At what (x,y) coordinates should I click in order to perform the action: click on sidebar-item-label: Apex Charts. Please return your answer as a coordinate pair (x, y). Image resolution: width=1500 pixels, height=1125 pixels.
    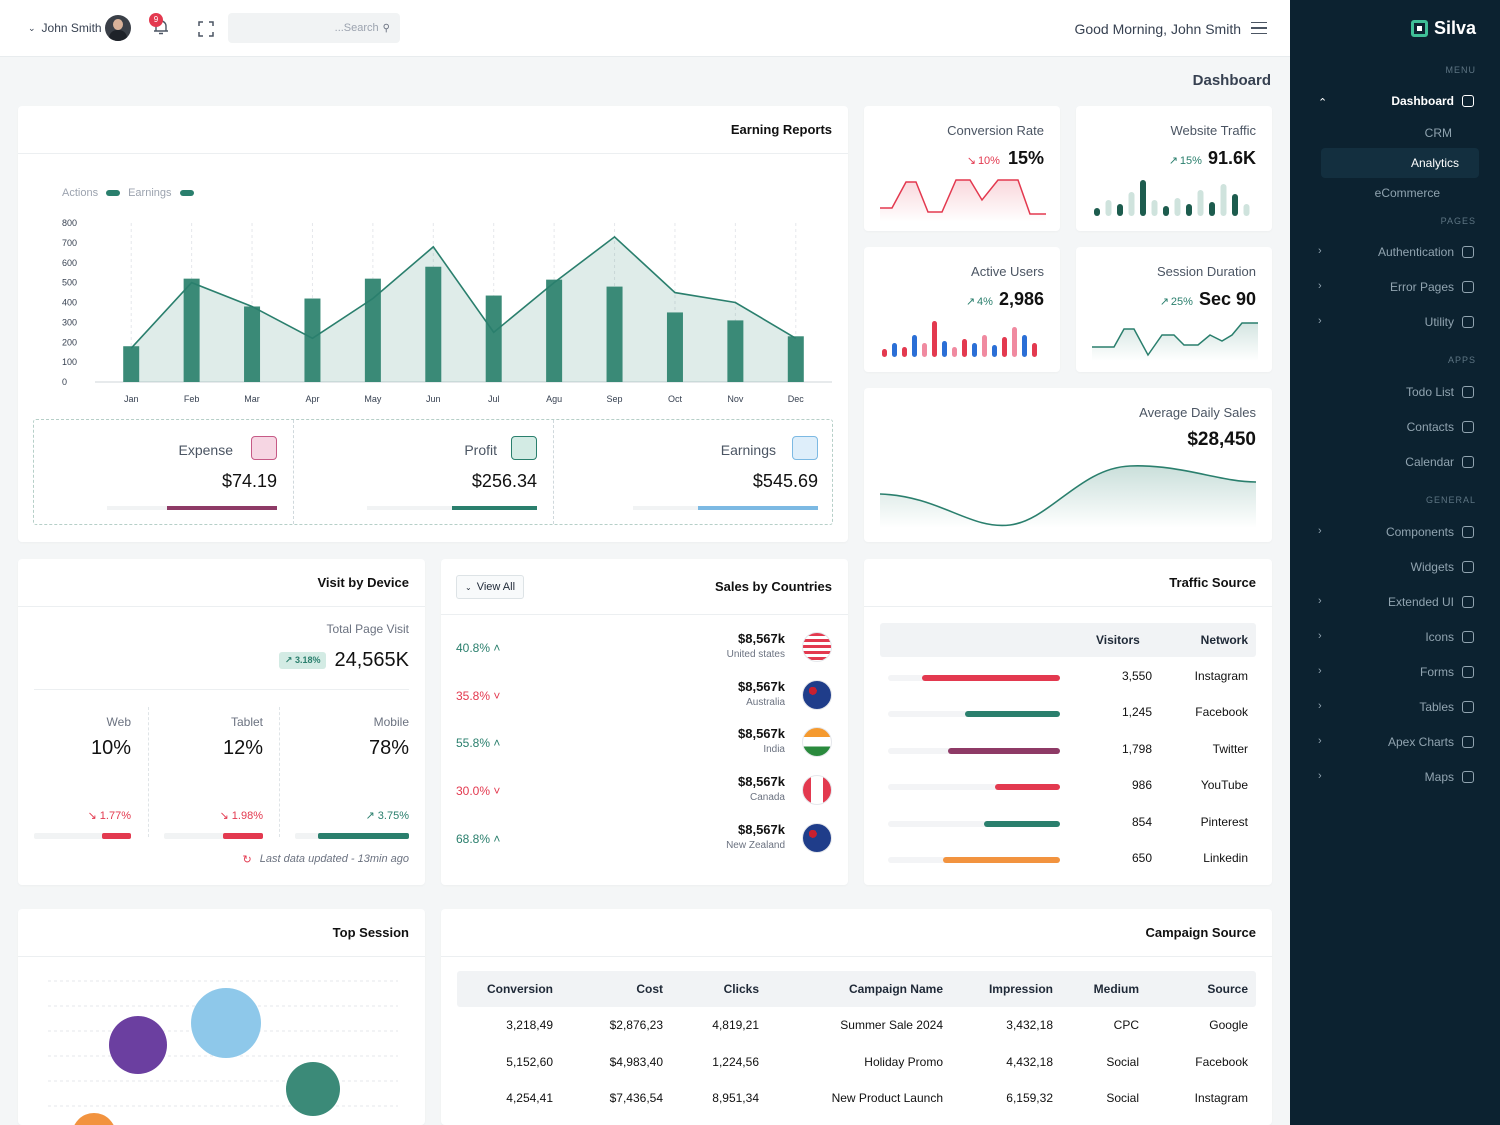
    Looking at the image, I should click on (1420, 742).